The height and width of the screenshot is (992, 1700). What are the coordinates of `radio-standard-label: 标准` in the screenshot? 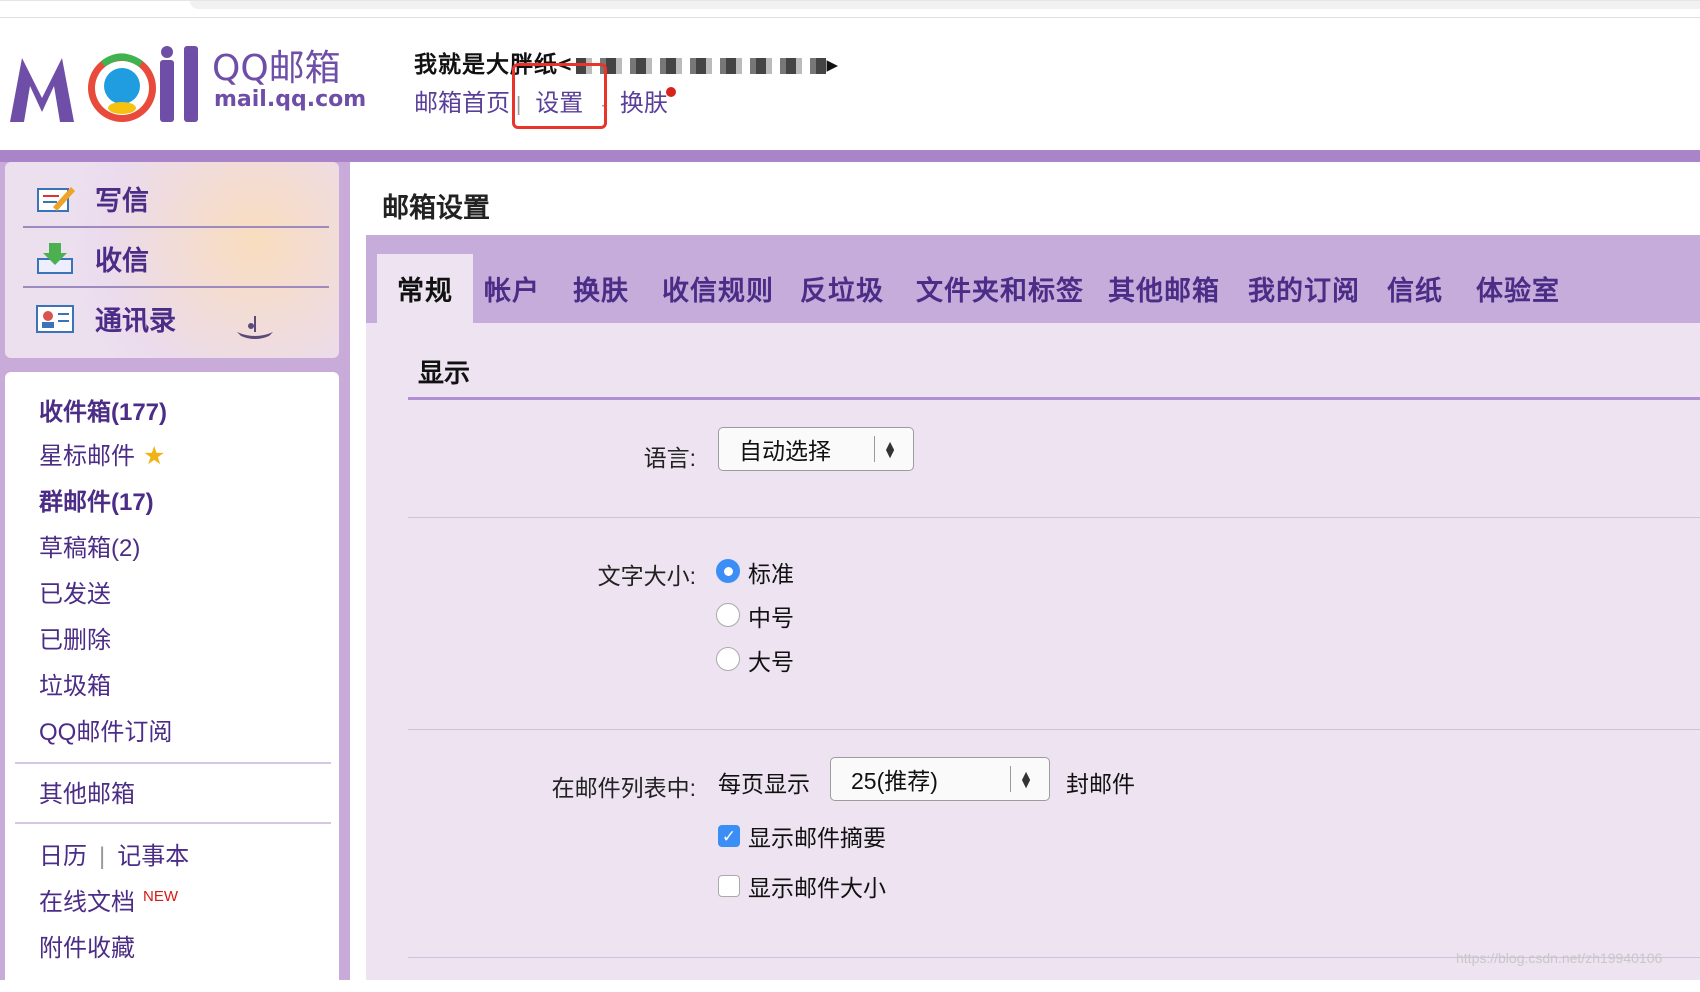 It's located at (771, 574).